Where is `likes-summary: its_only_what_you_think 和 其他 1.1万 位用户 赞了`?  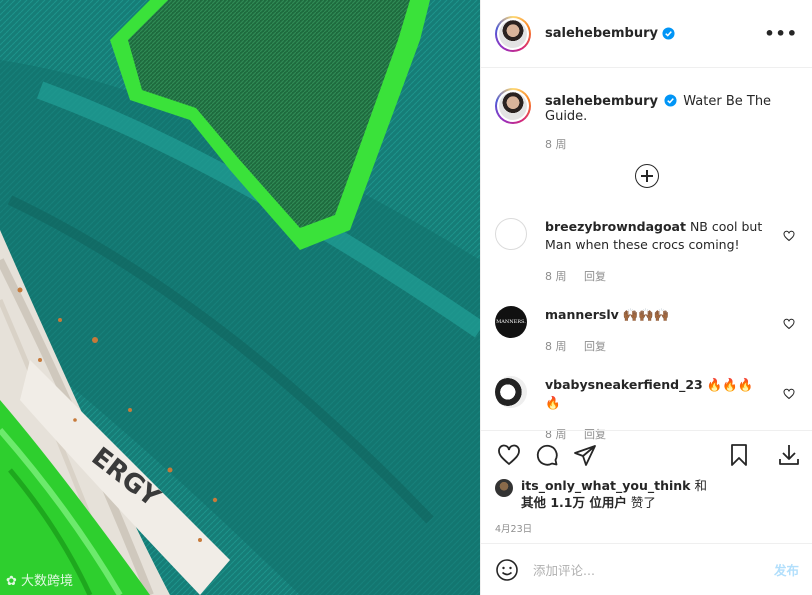
likes-summary: its_only_what_you_think 和 其他 1.1万 位用户 赞了 is located at coordinates (646, 494).